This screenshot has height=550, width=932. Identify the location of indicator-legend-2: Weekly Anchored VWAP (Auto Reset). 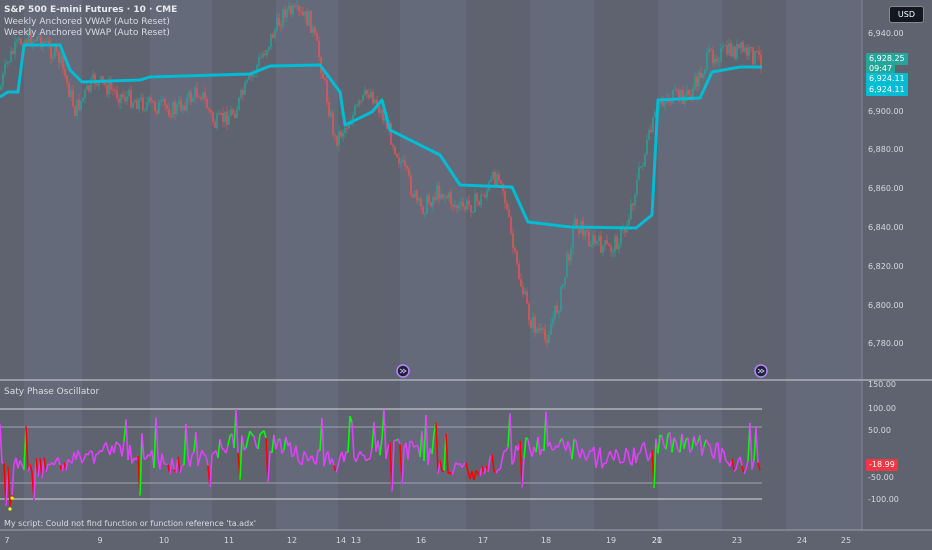
(87, 33).